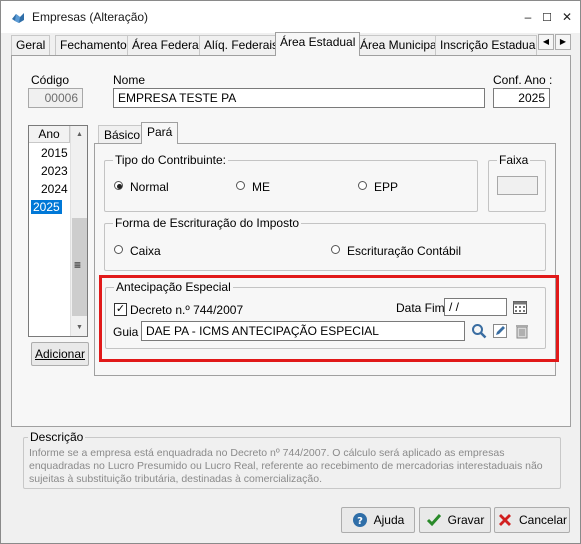  I want to click on radio-escrituracao-contabil-label: Escrituração Contábil, so click(404, 251).